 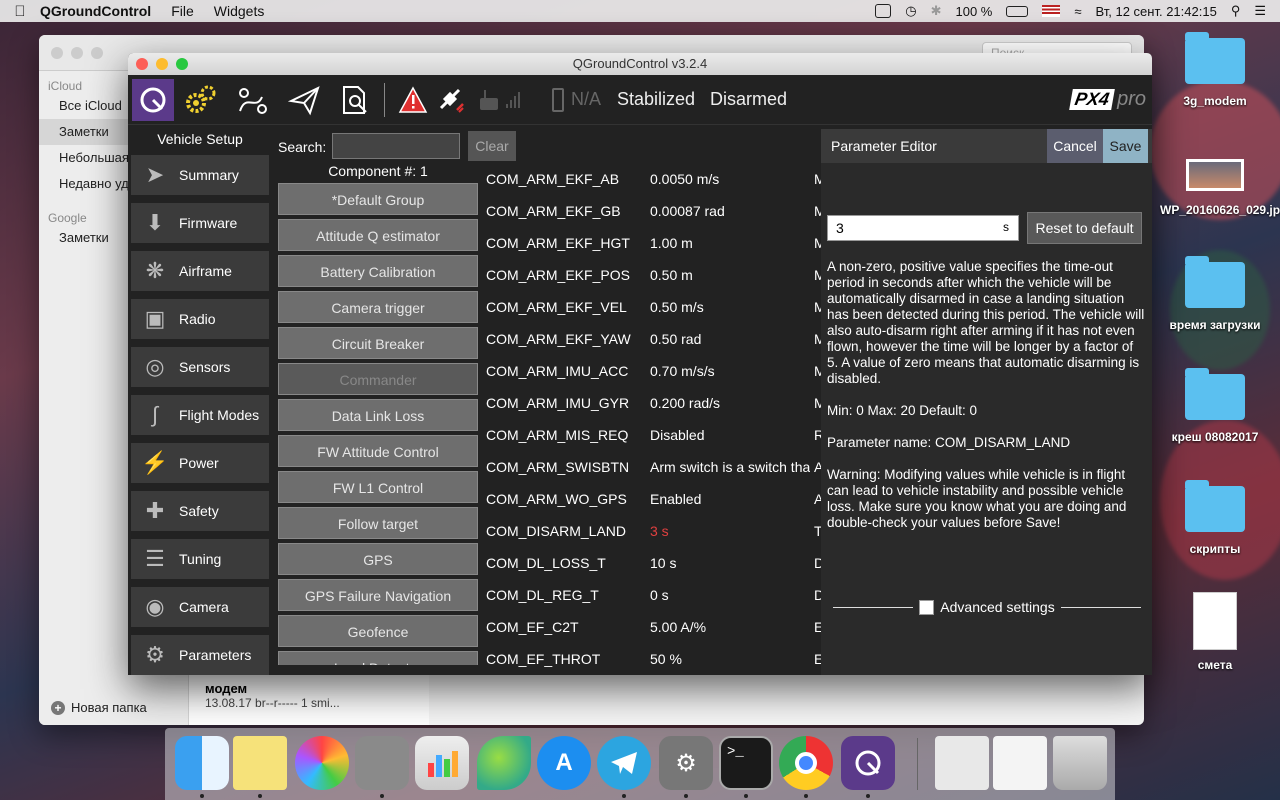 I want to click on warning-icon, so click(x=413, y=100).